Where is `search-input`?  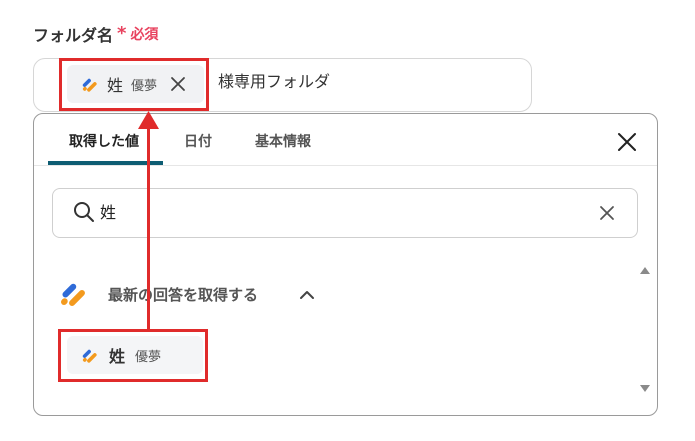 search-input is located at coordinates (345, 213).